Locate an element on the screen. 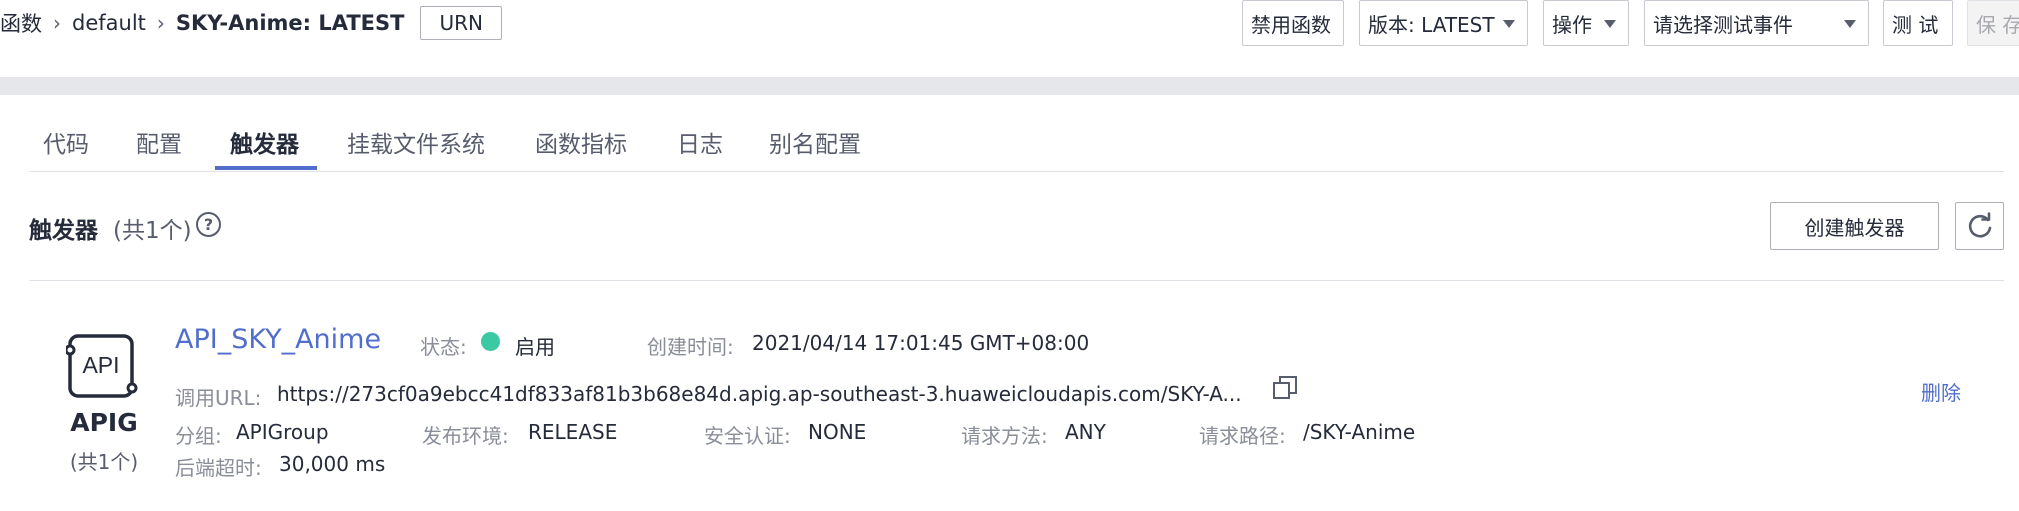  disable-function-button: 禁用函数 is located at coordinates (1293, 23).